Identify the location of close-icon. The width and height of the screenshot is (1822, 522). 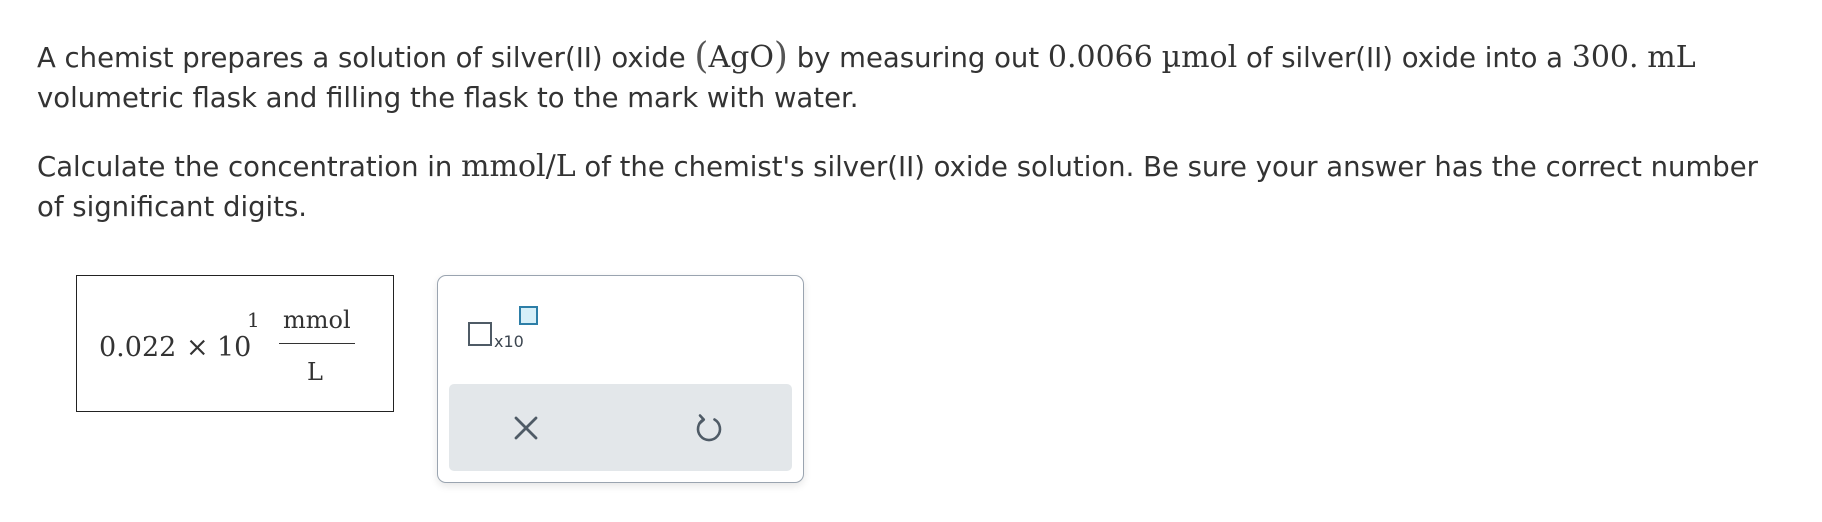
(526, 428).